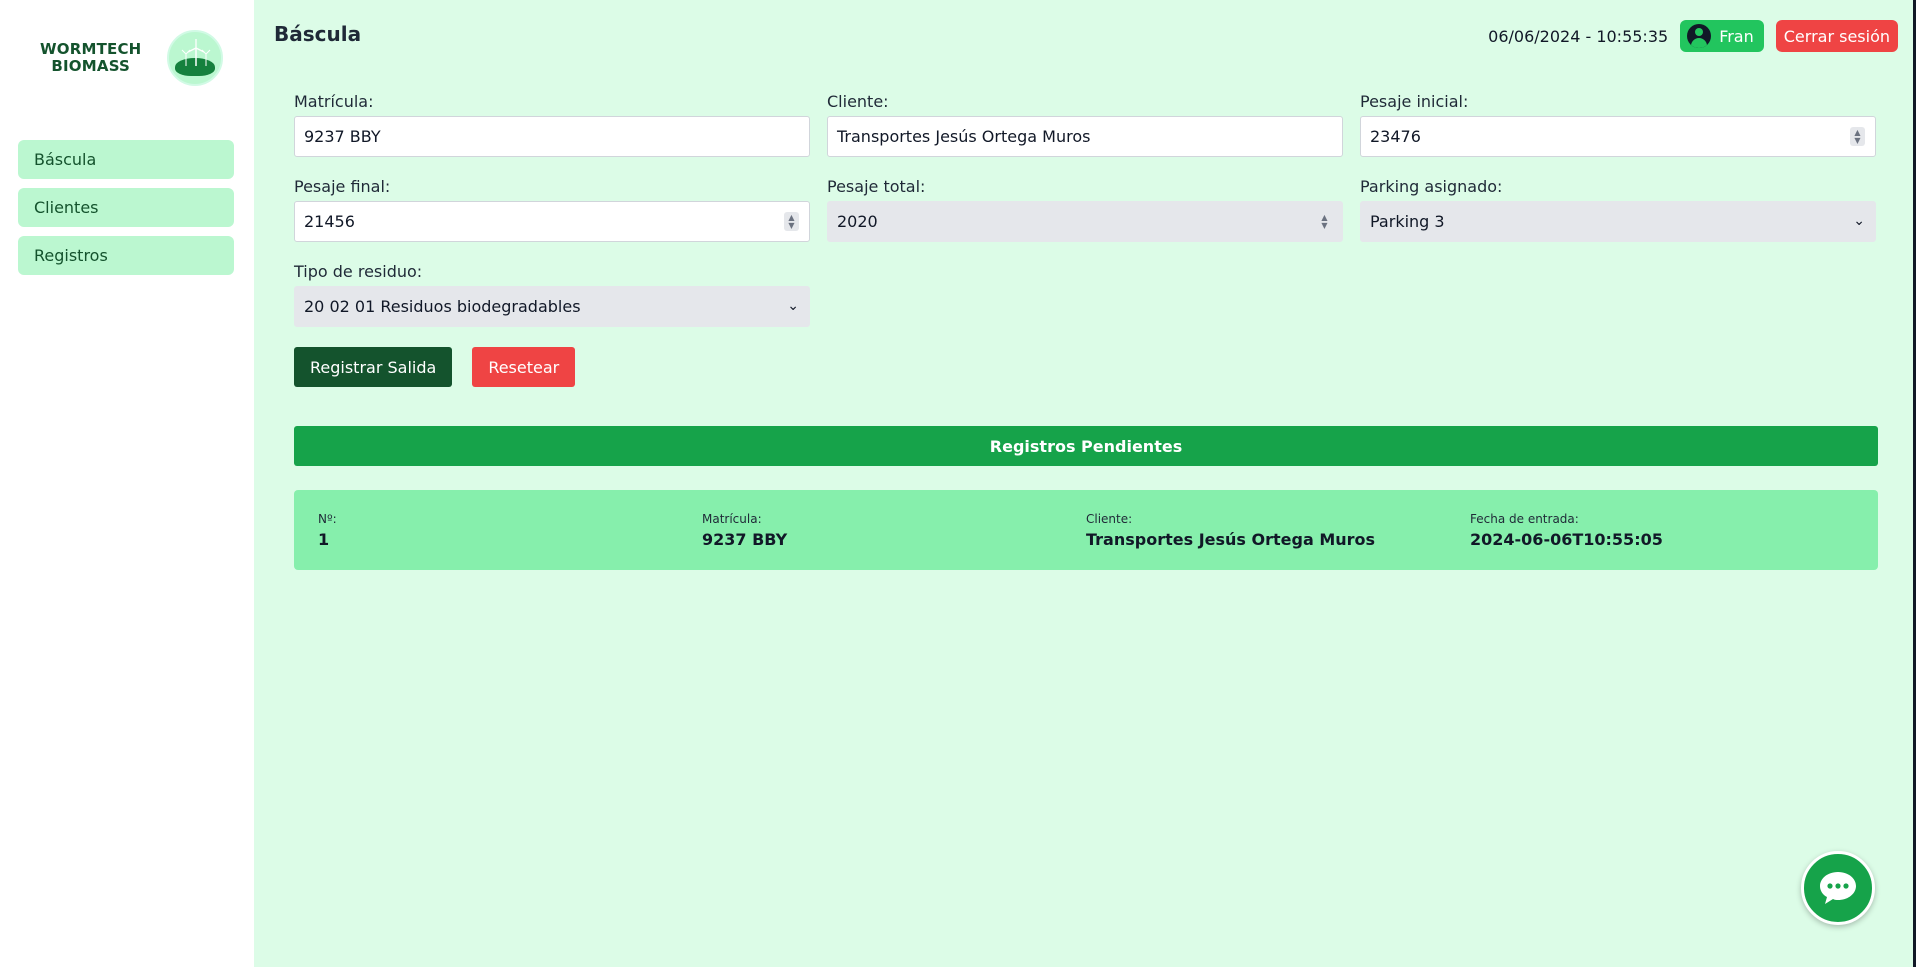  Describe the element at coordinates (1431, 186) in the screenshot. I see `parking-label: Parking asignado:` at that location.